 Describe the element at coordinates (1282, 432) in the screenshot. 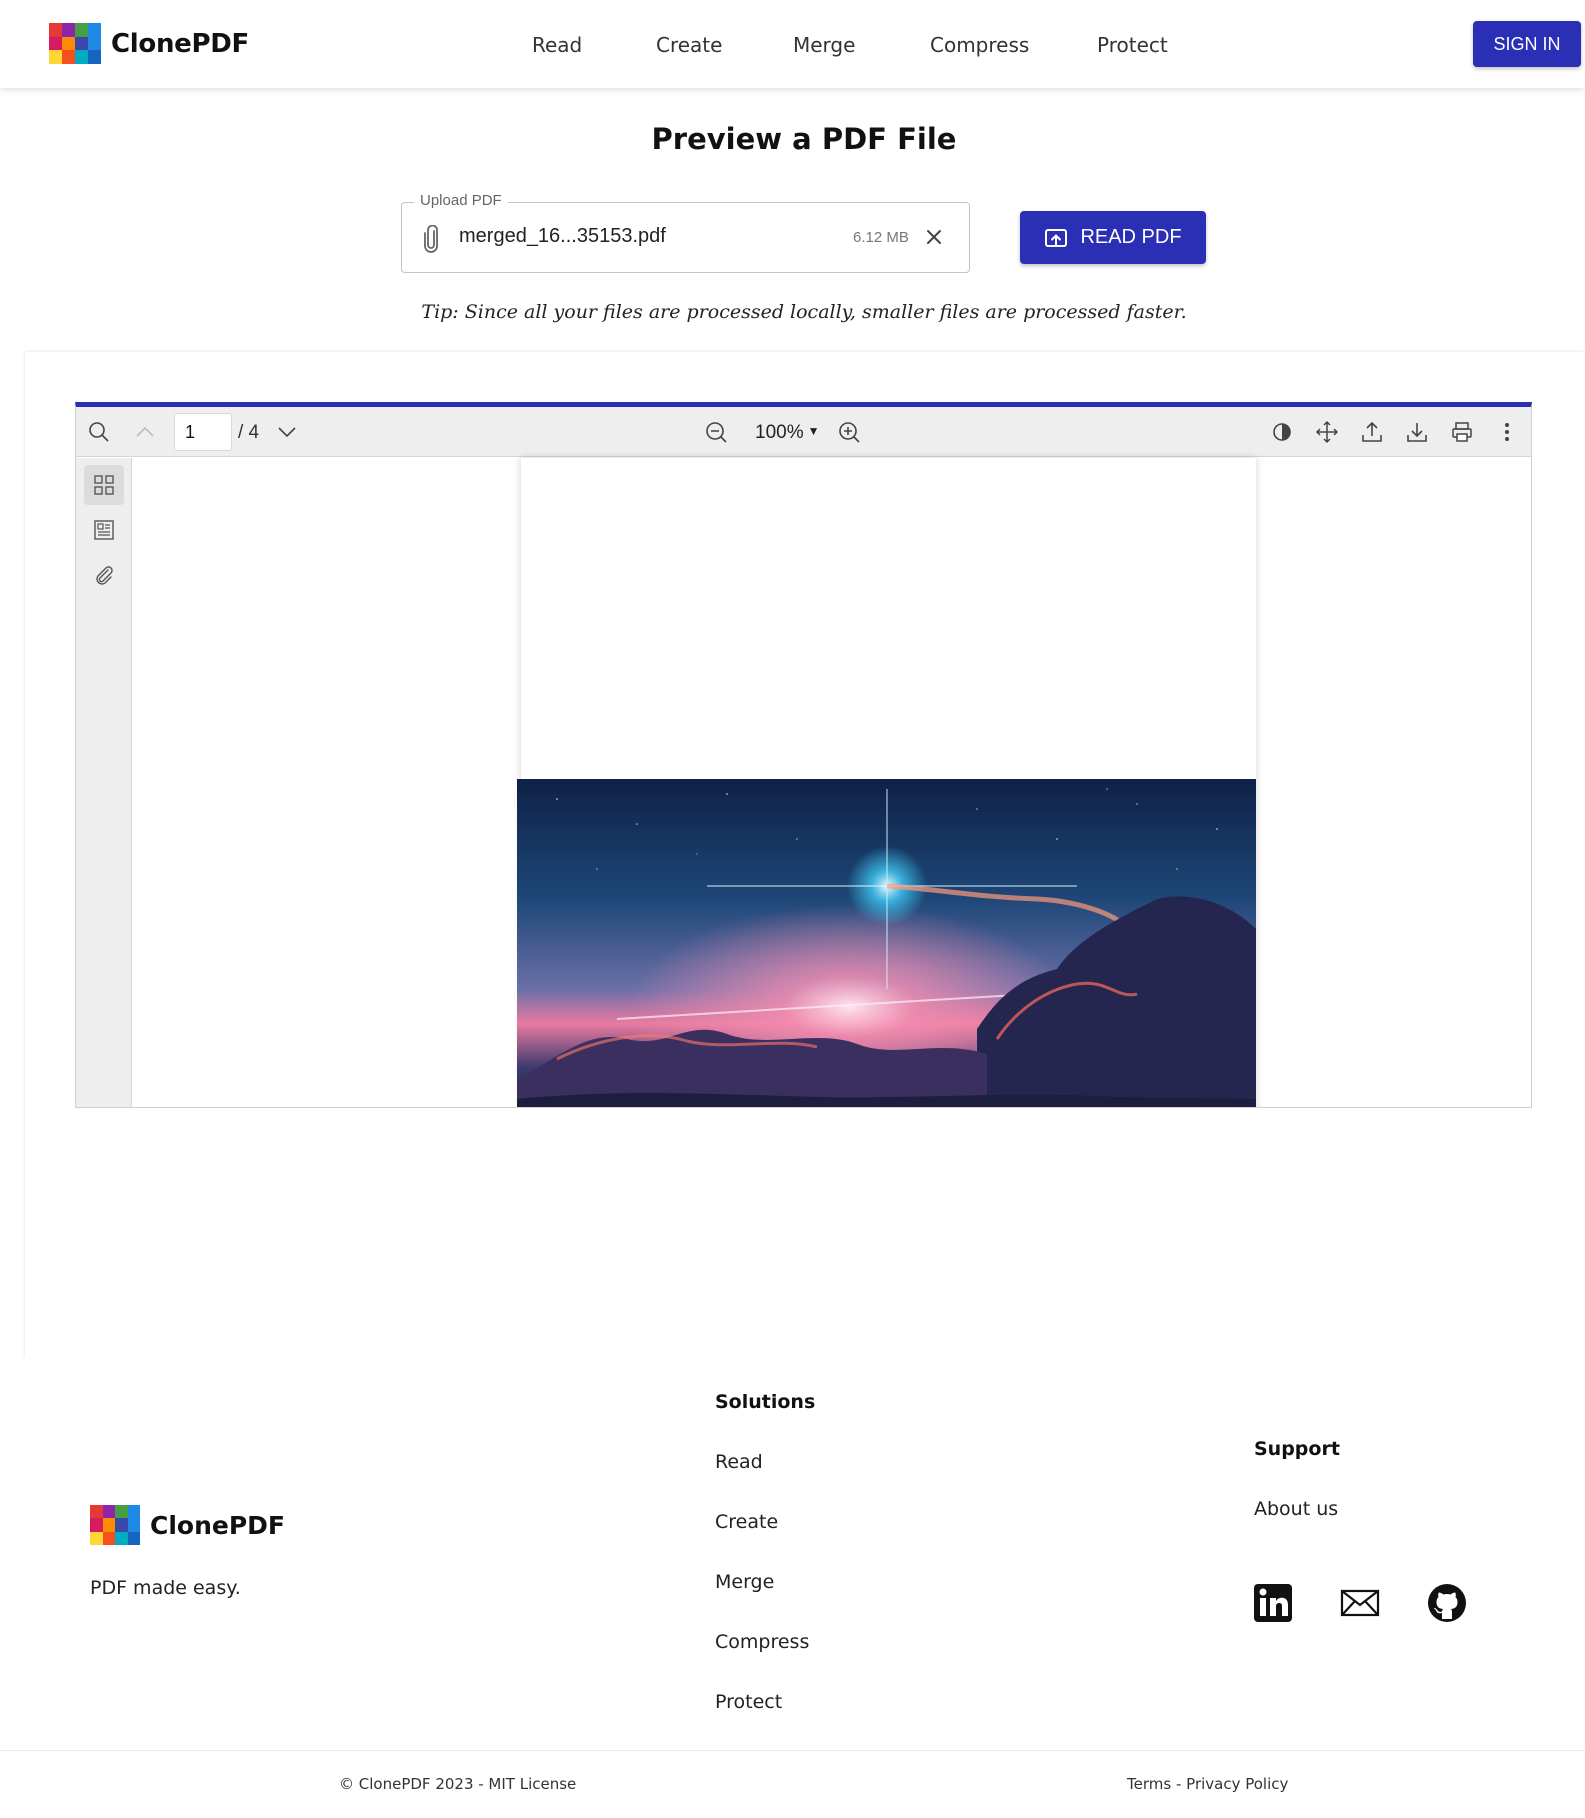

I see `theme-icon` at that location.